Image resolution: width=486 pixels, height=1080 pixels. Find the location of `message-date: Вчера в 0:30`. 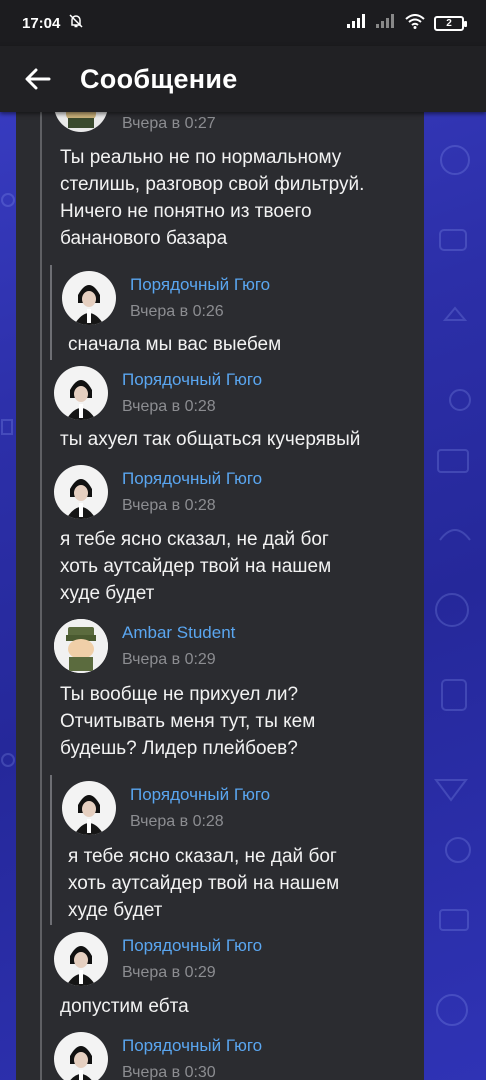

message-date: Вчера в 0:30 is located at coordinates (169, 1072).